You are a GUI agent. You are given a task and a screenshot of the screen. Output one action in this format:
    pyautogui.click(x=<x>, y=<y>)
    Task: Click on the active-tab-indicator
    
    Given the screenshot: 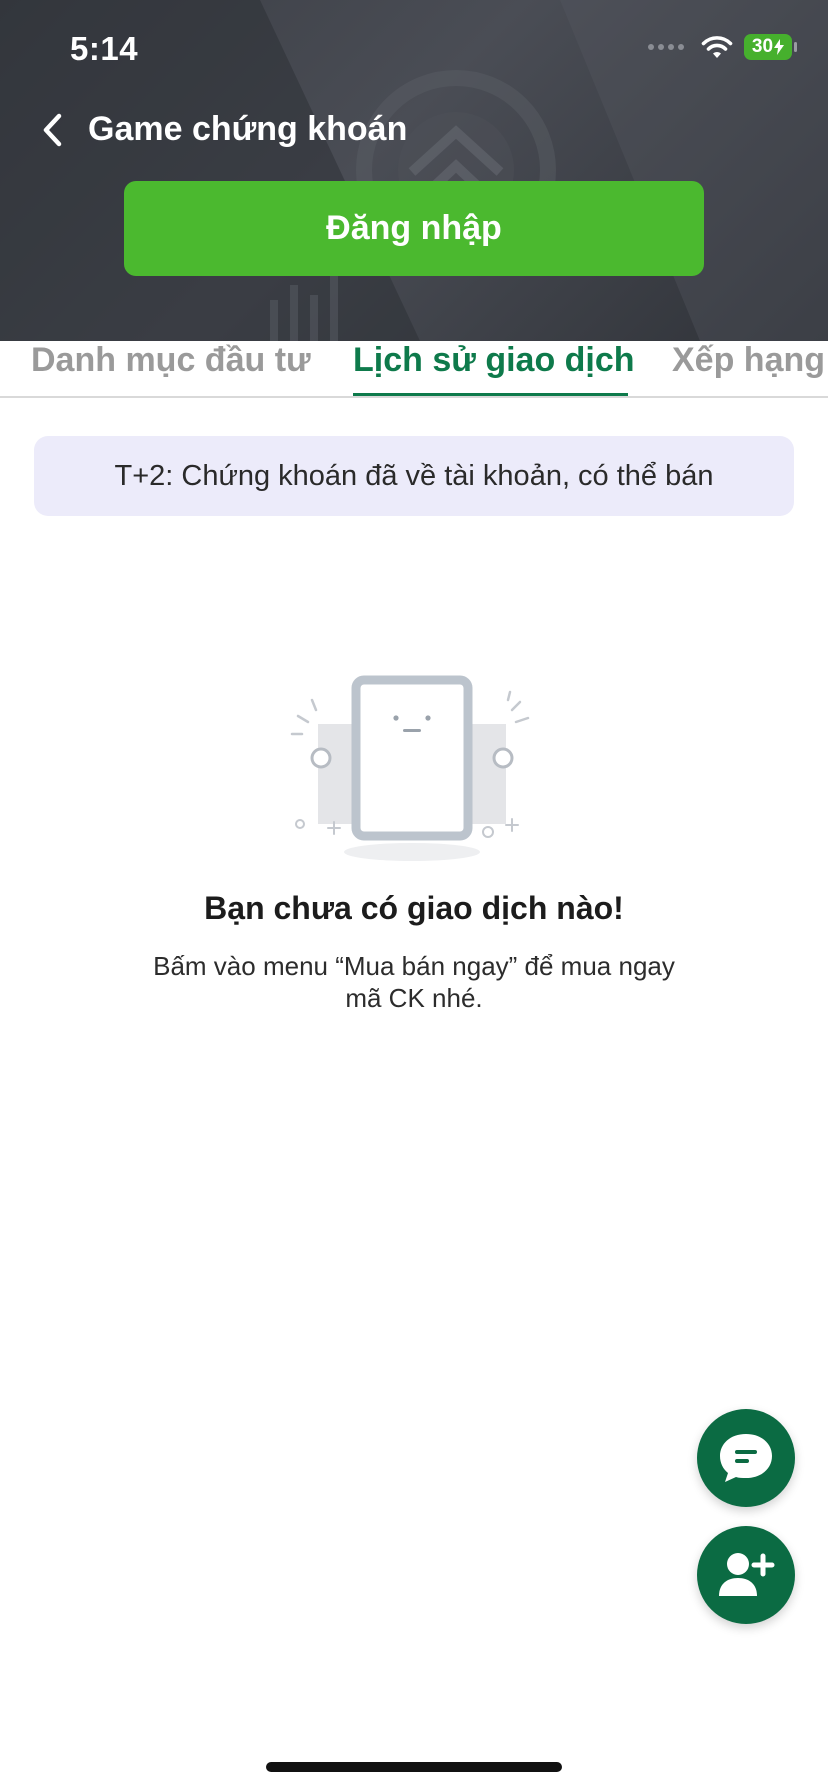 What is the action you would take?
    pyautogui.click(x=490, y=394)
    